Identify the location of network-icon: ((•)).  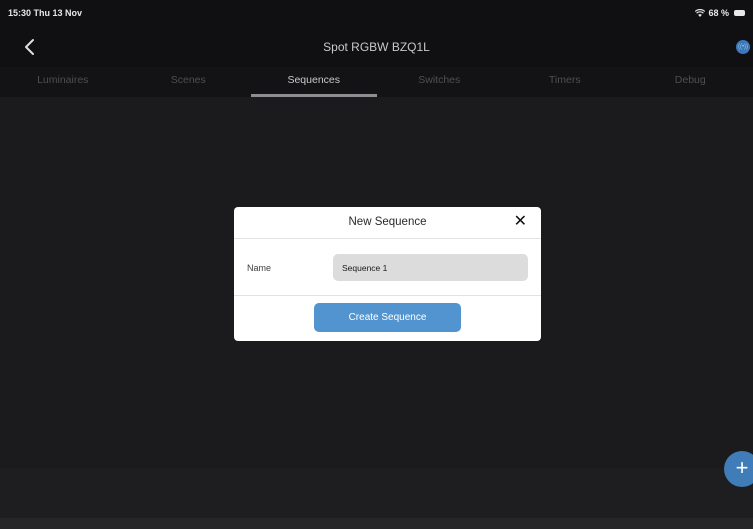
(743, 47).